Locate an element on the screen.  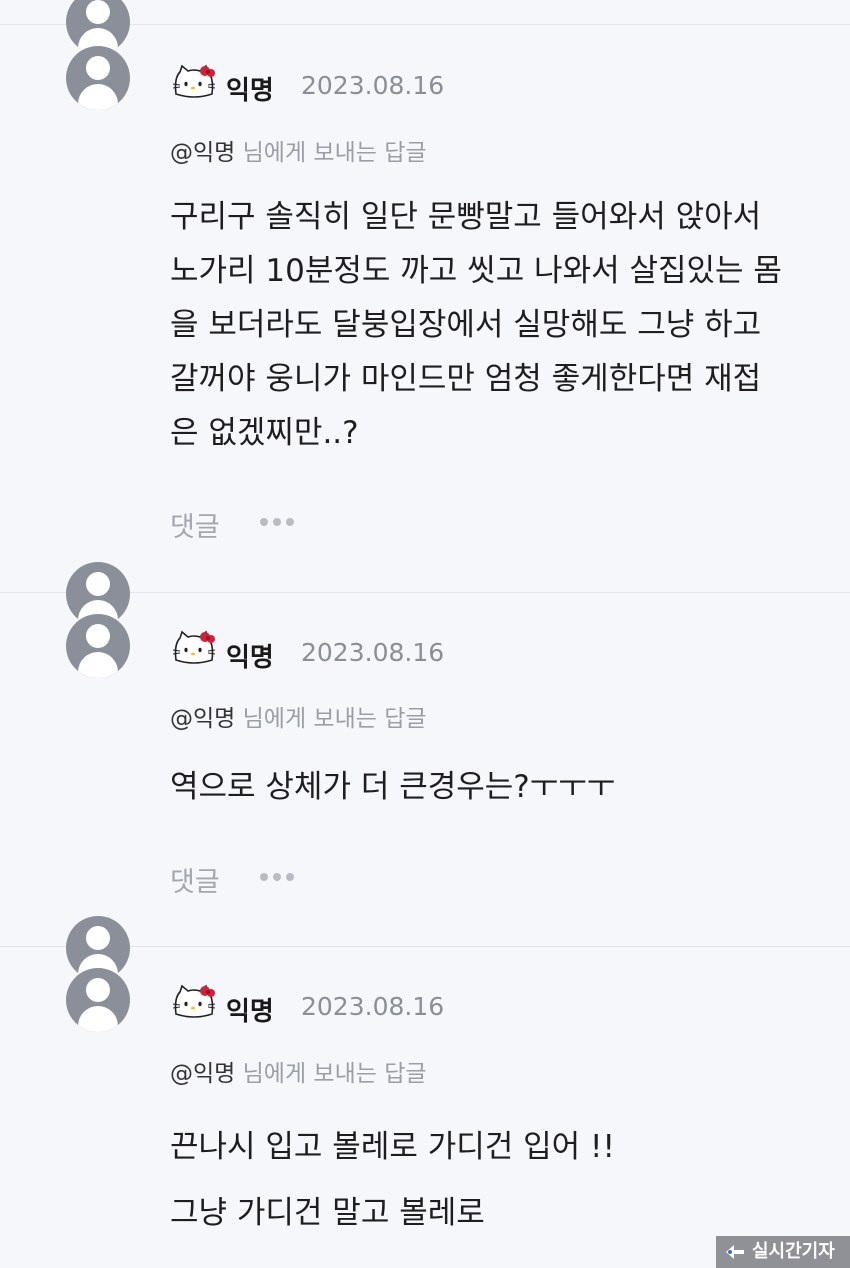
comment-body: 끈나시 입고 볼레로 가디건 입어 !! 그냥 가디건 말고 볼레로 is located at coordinates (495, 1180).